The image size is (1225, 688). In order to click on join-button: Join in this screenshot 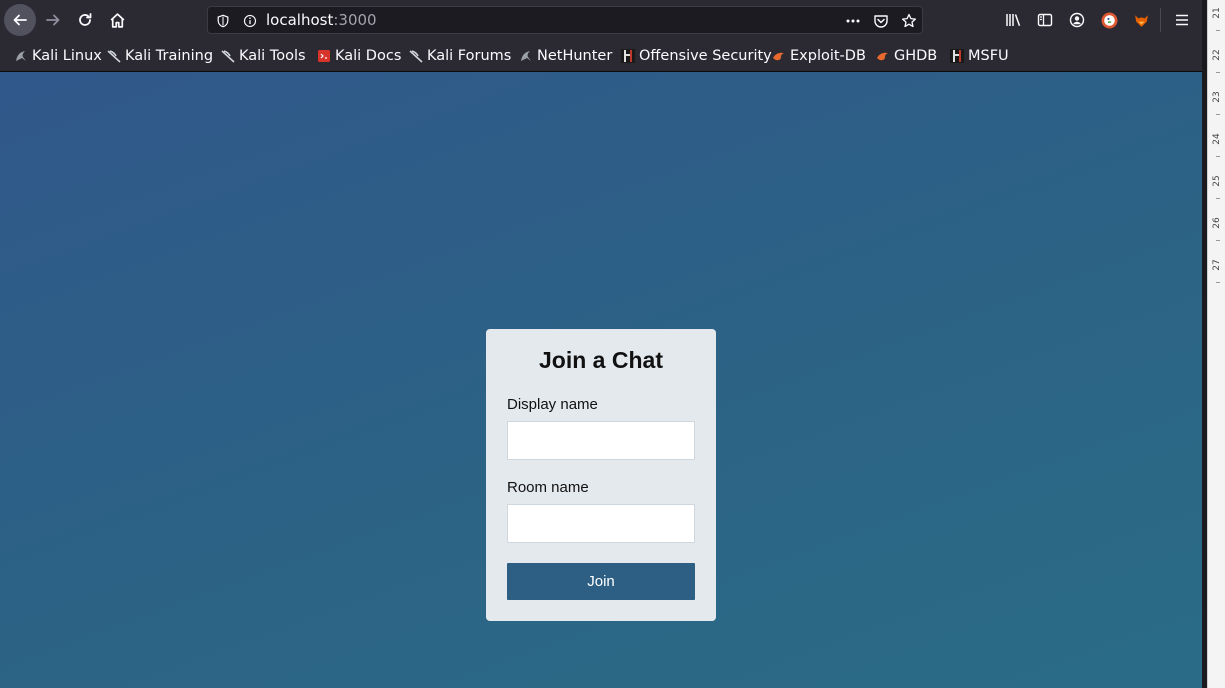, I will do `click(601, 581)`.